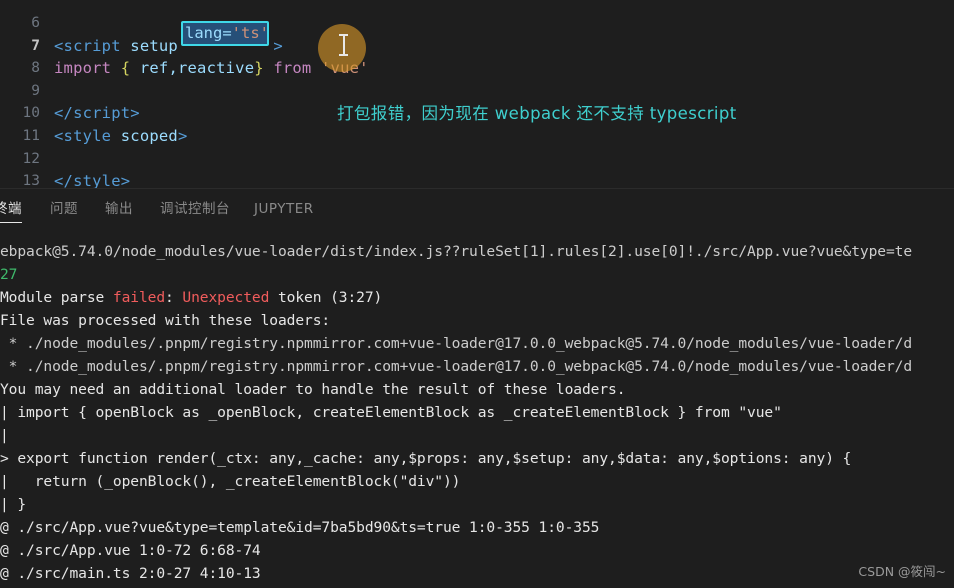 This screenshot has width=954, height=588. I want to click on panel-tab-label: JUPYTER, so click(284, 209).